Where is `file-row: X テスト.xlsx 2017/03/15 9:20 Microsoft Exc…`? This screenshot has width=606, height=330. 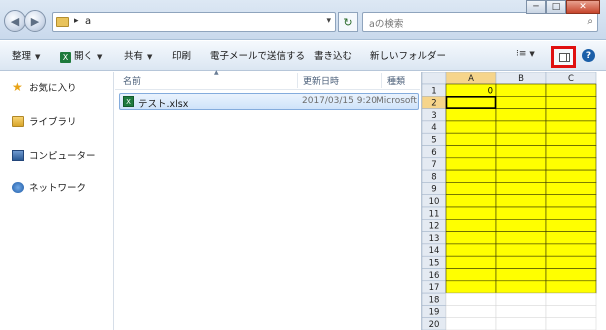 file-row: X テスト.xlsx 2017/03/15 9:20 Microsoft Exc… is located at coordinates (269, 101).